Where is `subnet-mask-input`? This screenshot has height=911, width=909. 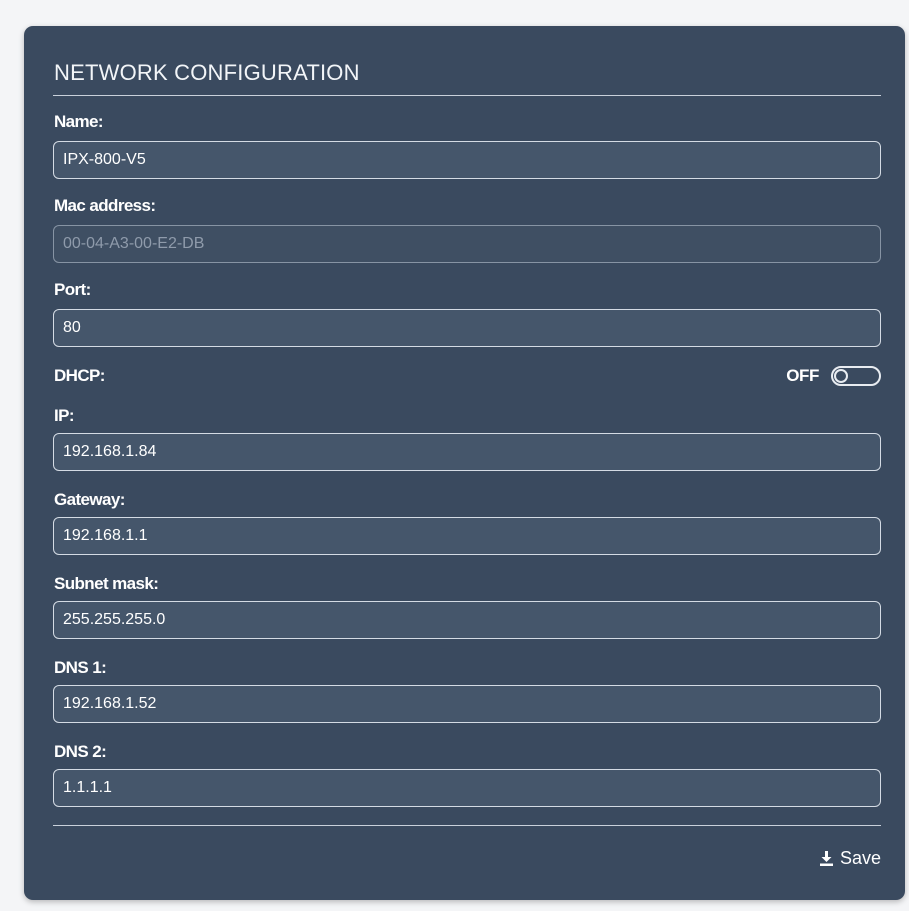 subnet-mask-input is located at coordinates (467, 620).